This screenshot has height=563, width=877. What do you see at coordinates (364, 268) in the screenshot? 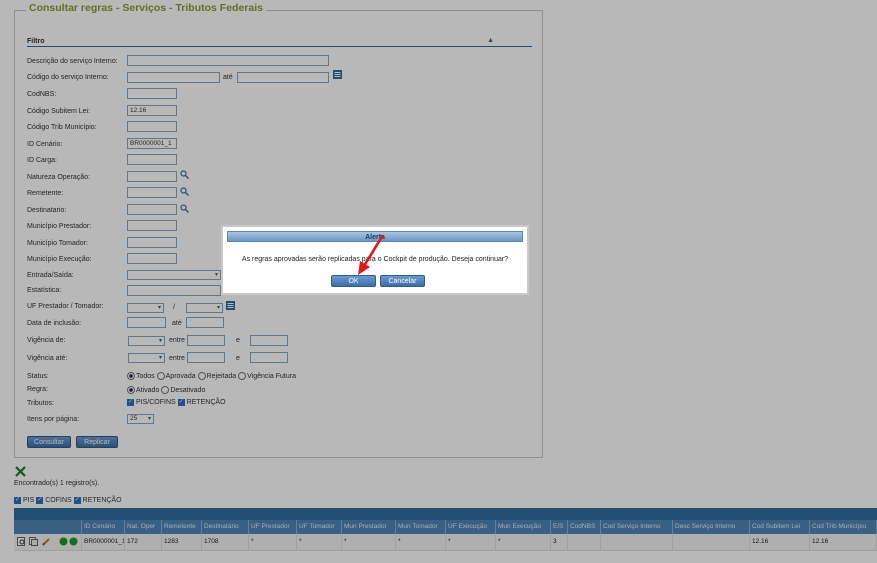
I see `red-arrow-head` at bounding box center [364, 268].